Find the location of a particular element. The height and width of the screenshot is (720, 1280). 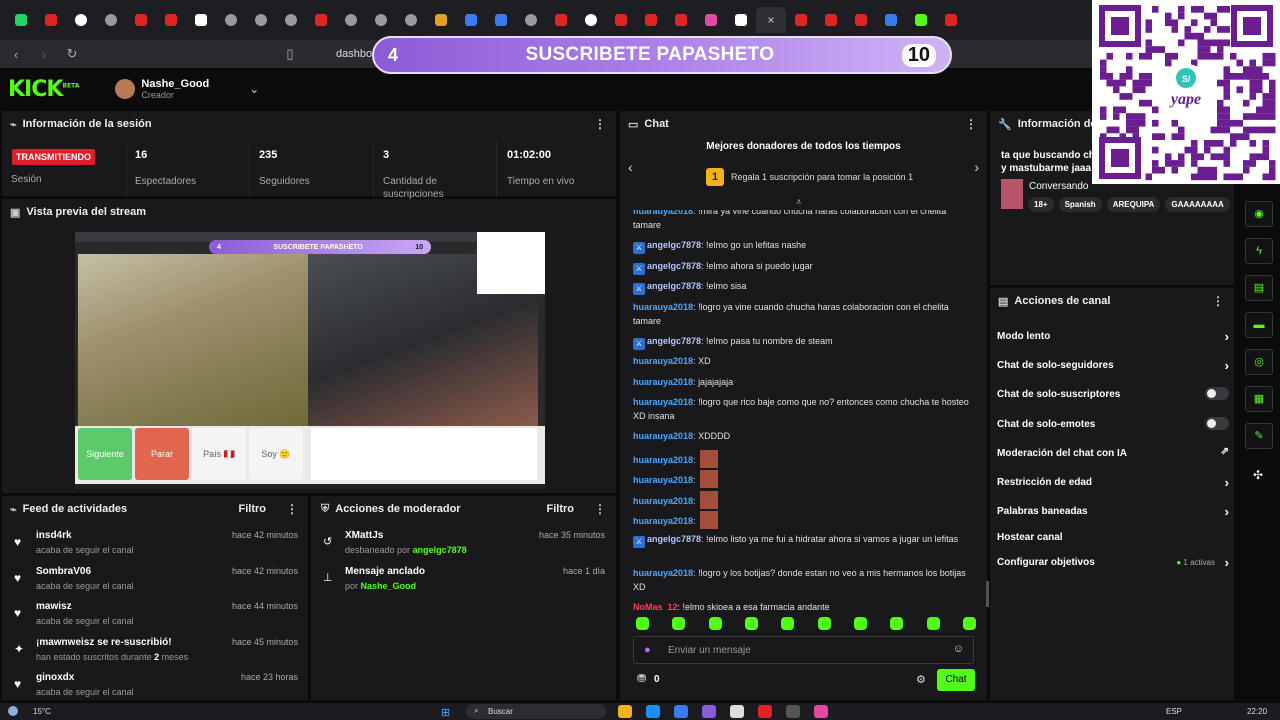

forward-icon: › is located at coordinates (44, 54).